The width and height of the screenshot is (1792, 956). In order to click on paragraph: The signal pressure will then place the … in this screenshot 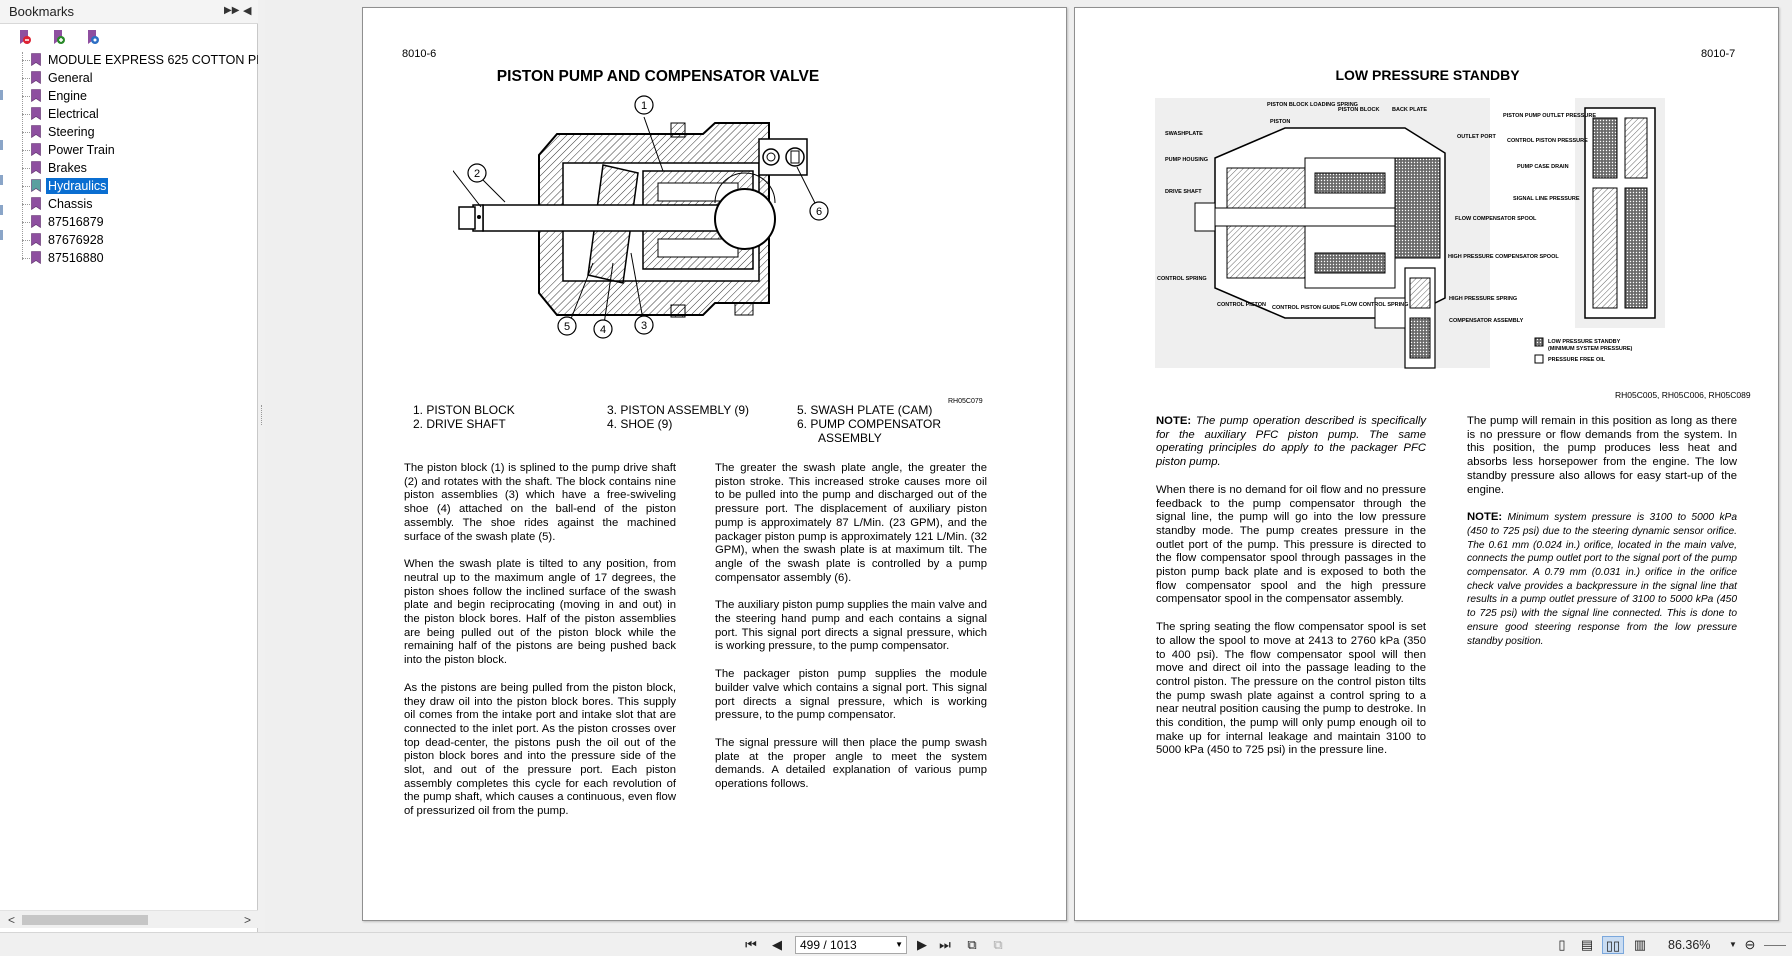, I will do `click(851, 763)`.